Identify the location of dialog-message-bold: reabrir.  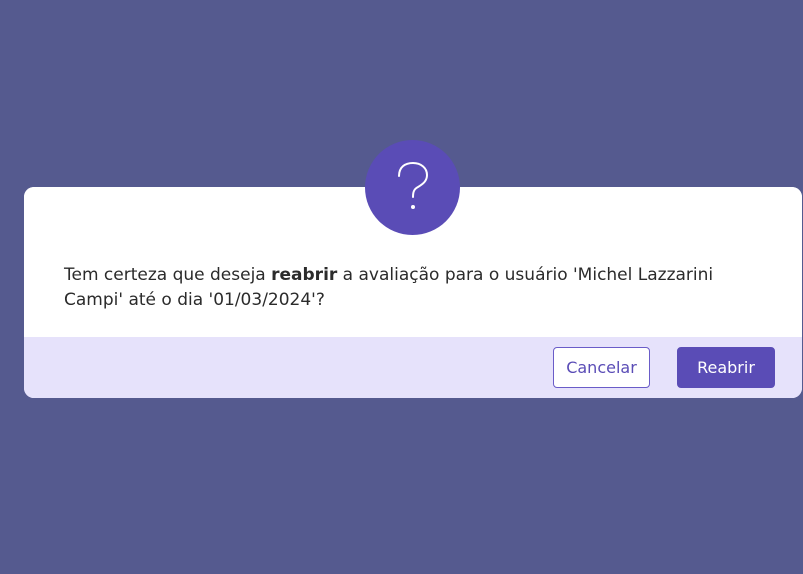
(304, 275).